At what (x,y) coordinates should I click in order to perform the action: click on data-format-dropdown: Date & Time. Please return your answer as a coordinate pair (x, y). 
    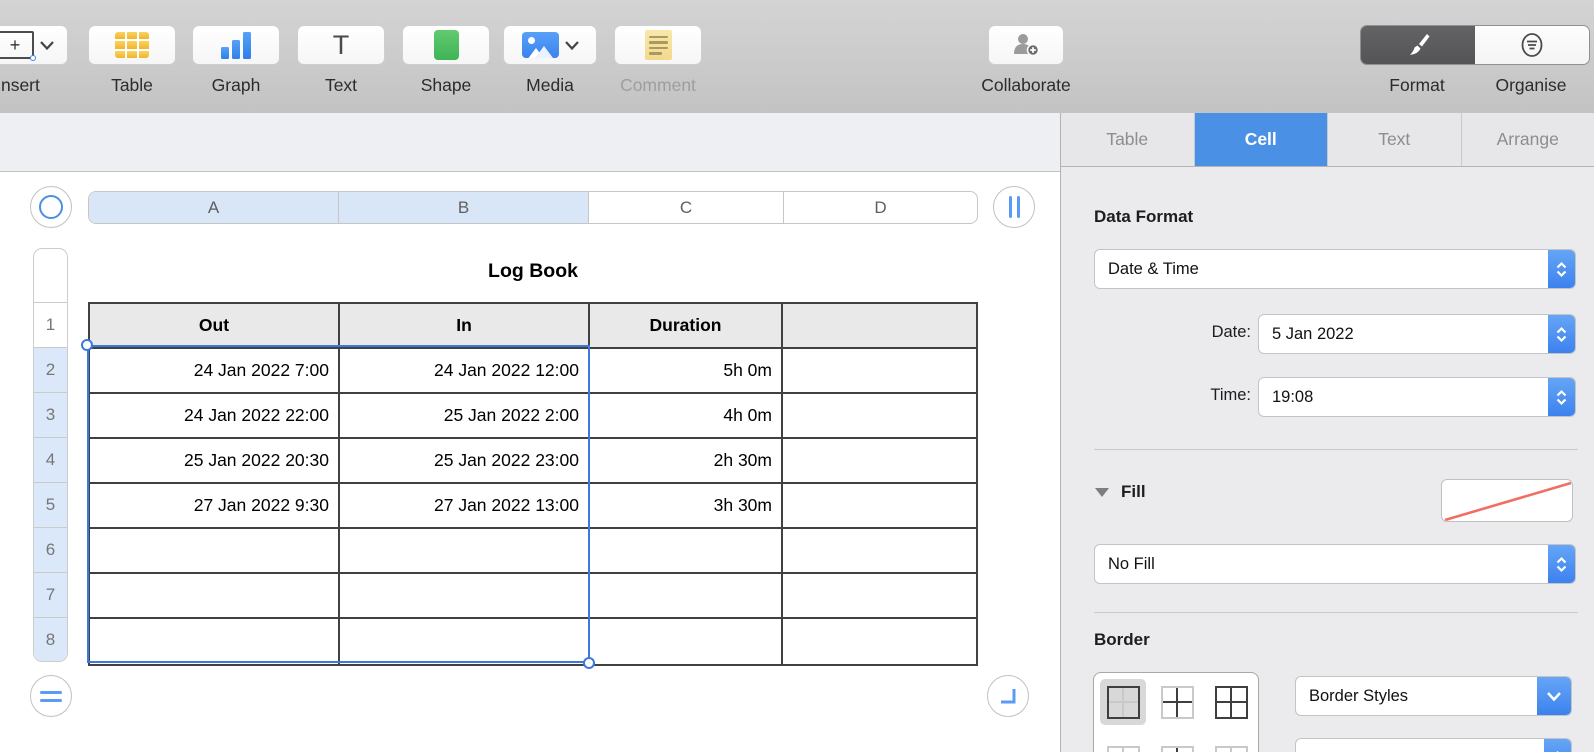
    Looking at the image, I should click on (1335, 269).